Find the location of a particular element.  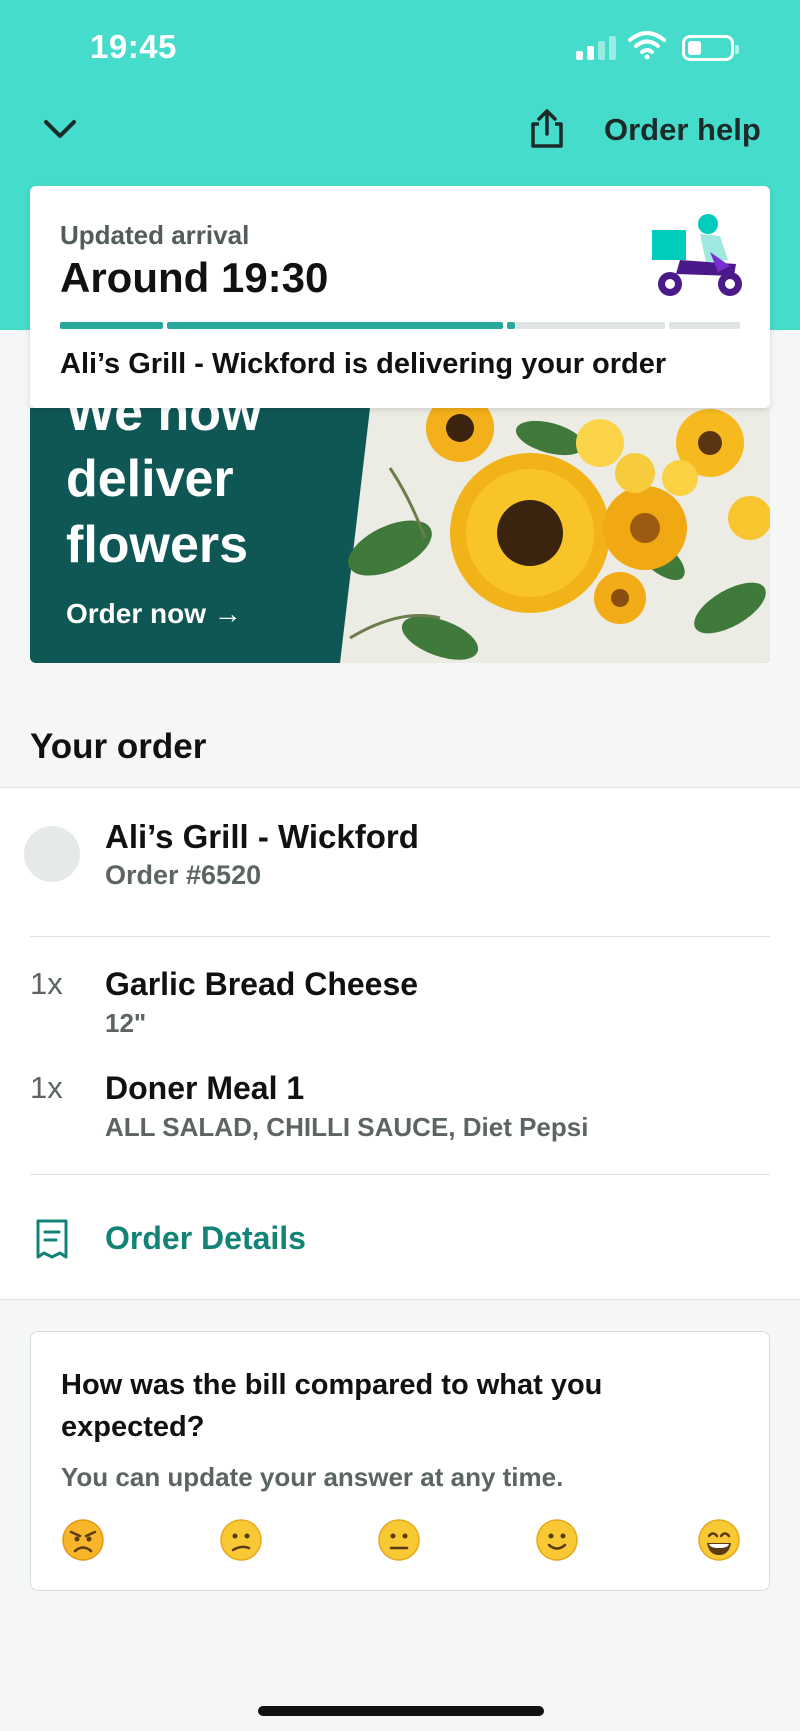

item-options: 12" is located at coordinates (126, 1023).